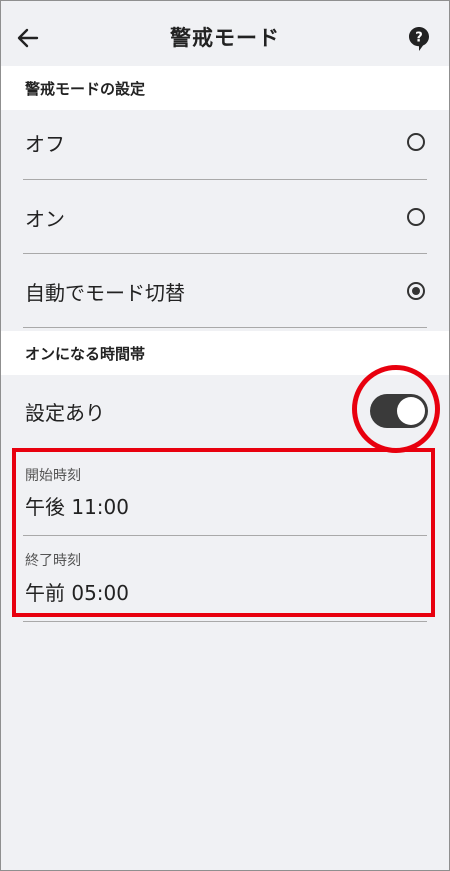 The width and height of the screenshot is (450, 871). I want to click on radio-on, so click(416, 217).